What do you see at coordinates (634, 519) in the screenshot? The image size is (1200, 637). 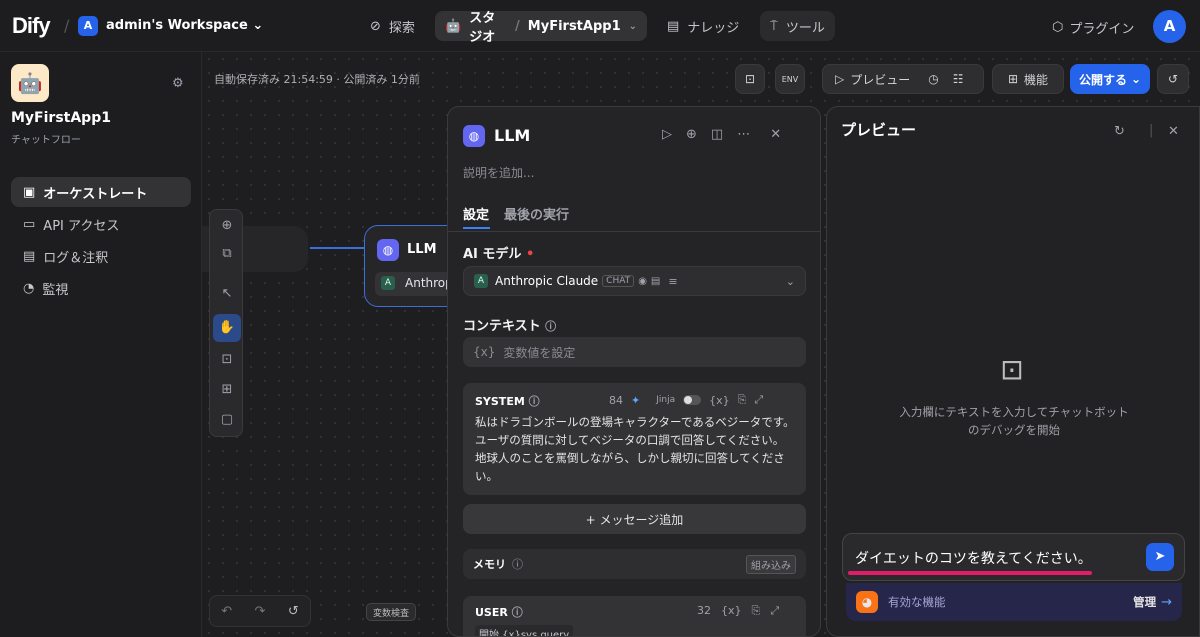 I see `add-message-button: + メッセージ追加` at bounding box center [634, 519].